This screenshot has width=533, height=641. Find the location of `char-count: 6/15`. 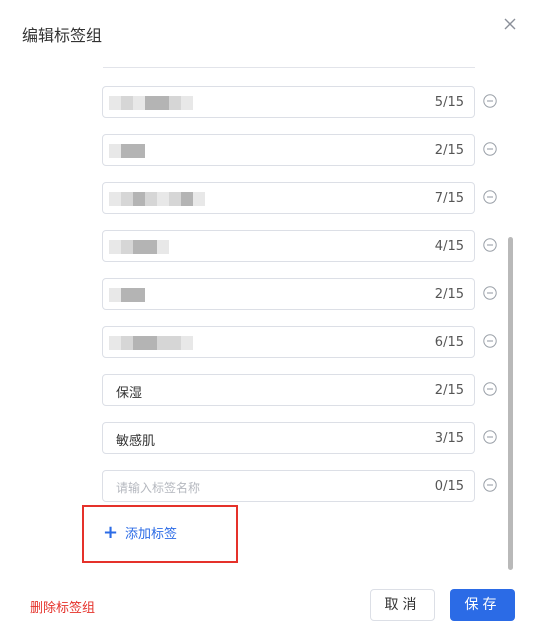

char-count: 6/15 is located at coordinates (449, 342).